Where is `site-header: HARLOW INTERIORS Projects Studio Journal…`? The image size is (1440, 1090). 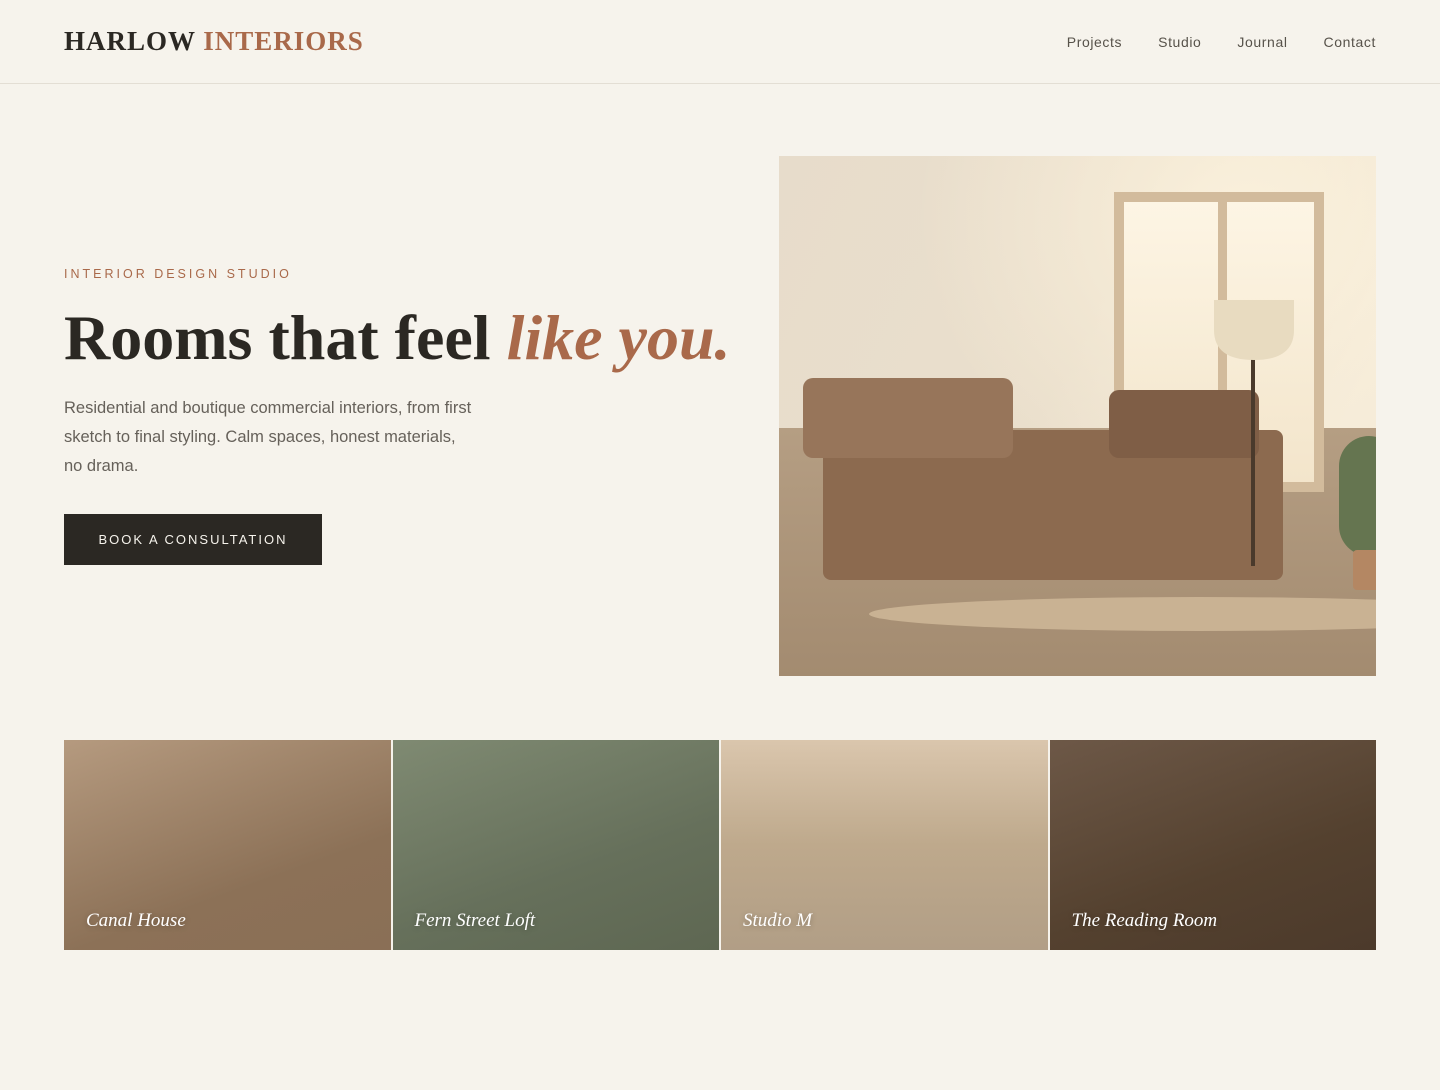
site-header: HARLOW INTERIORS Projects Studio Journal… is located at coordinates (720, 42).